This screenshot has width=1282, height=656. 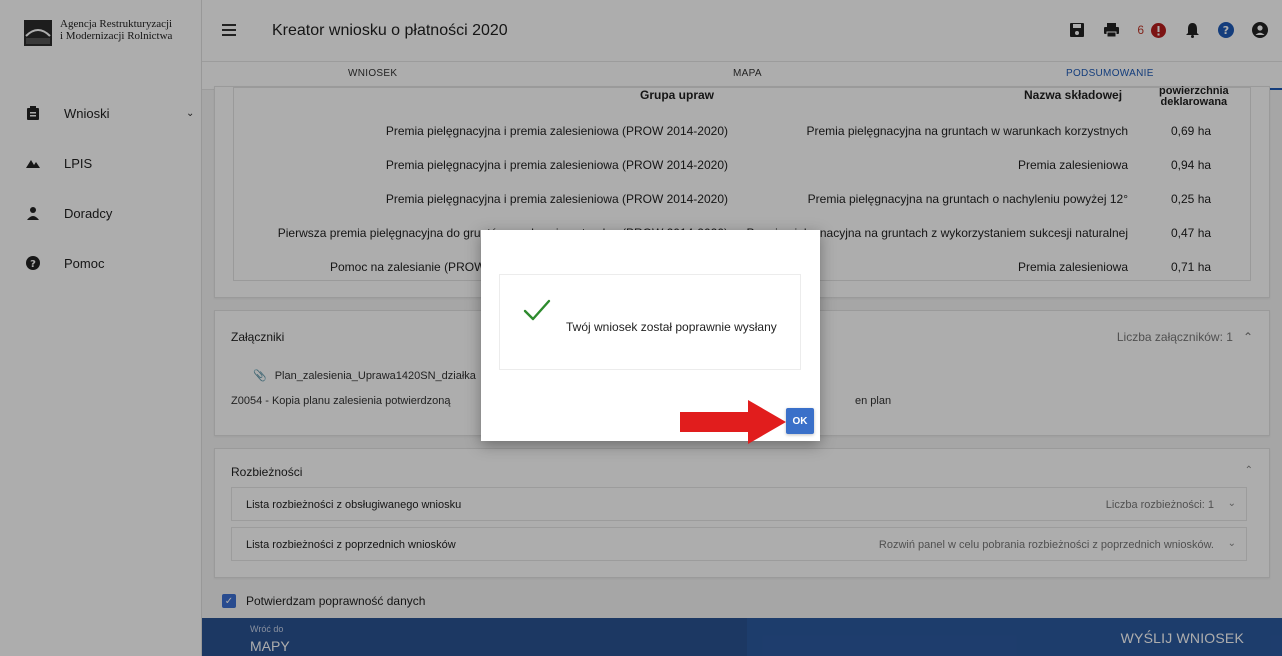 What do you see at coordinates (800, 421) in the screenshot?
I see `ok-button: OK` at bounding box center [800, 421].